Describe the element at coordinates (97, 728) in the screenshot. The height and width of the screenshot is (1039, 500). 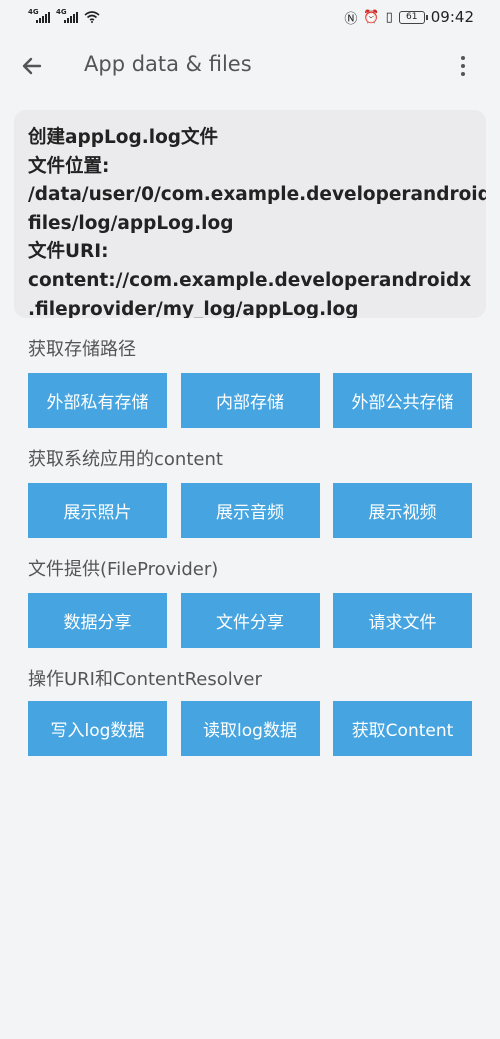
I see `write-log-button: 写入log数据` at that location.